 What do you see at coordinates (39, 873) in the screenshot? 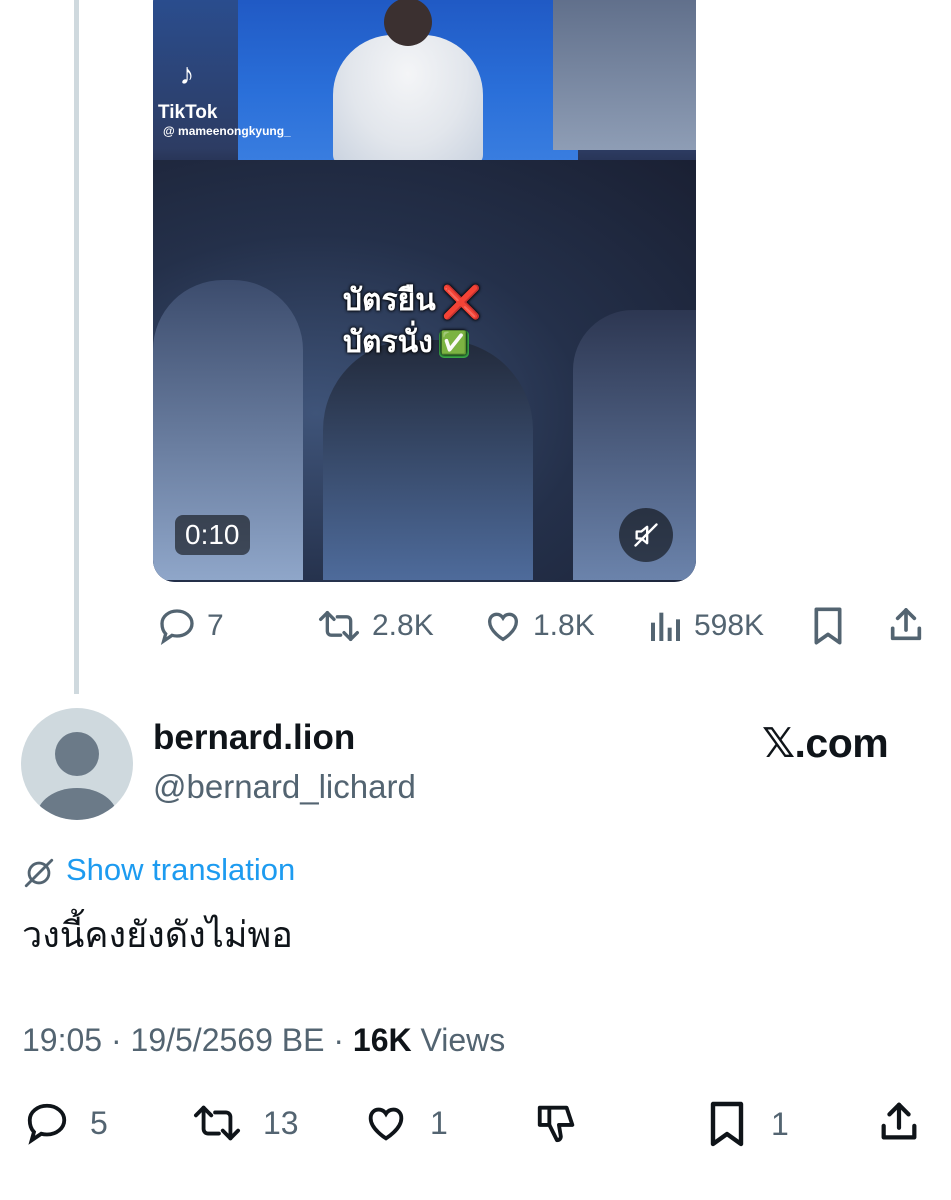
I see `translate-icon` at bounding box center [39, 873].